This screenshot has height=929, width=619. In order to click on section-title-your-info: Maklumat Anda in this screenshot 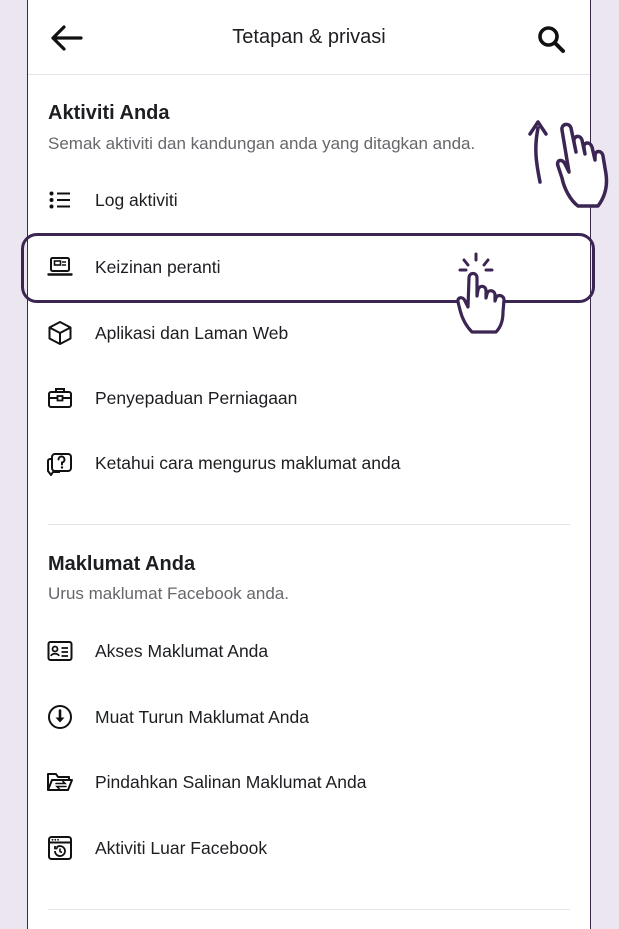, I will do `click(122, 564)`.